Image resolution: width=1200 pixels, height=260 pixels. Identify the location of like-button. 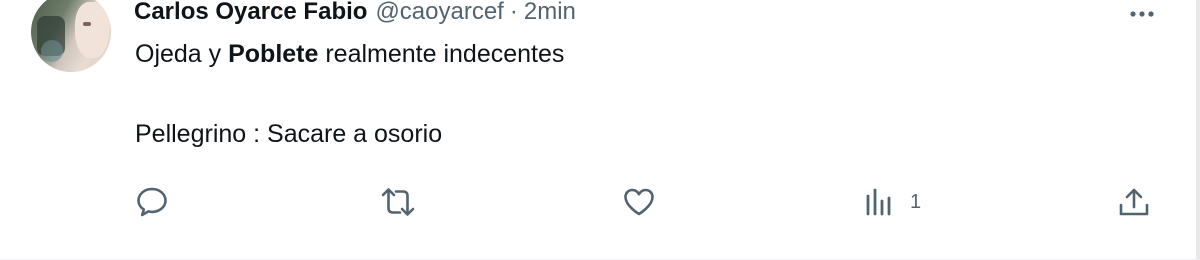
(639, 202).